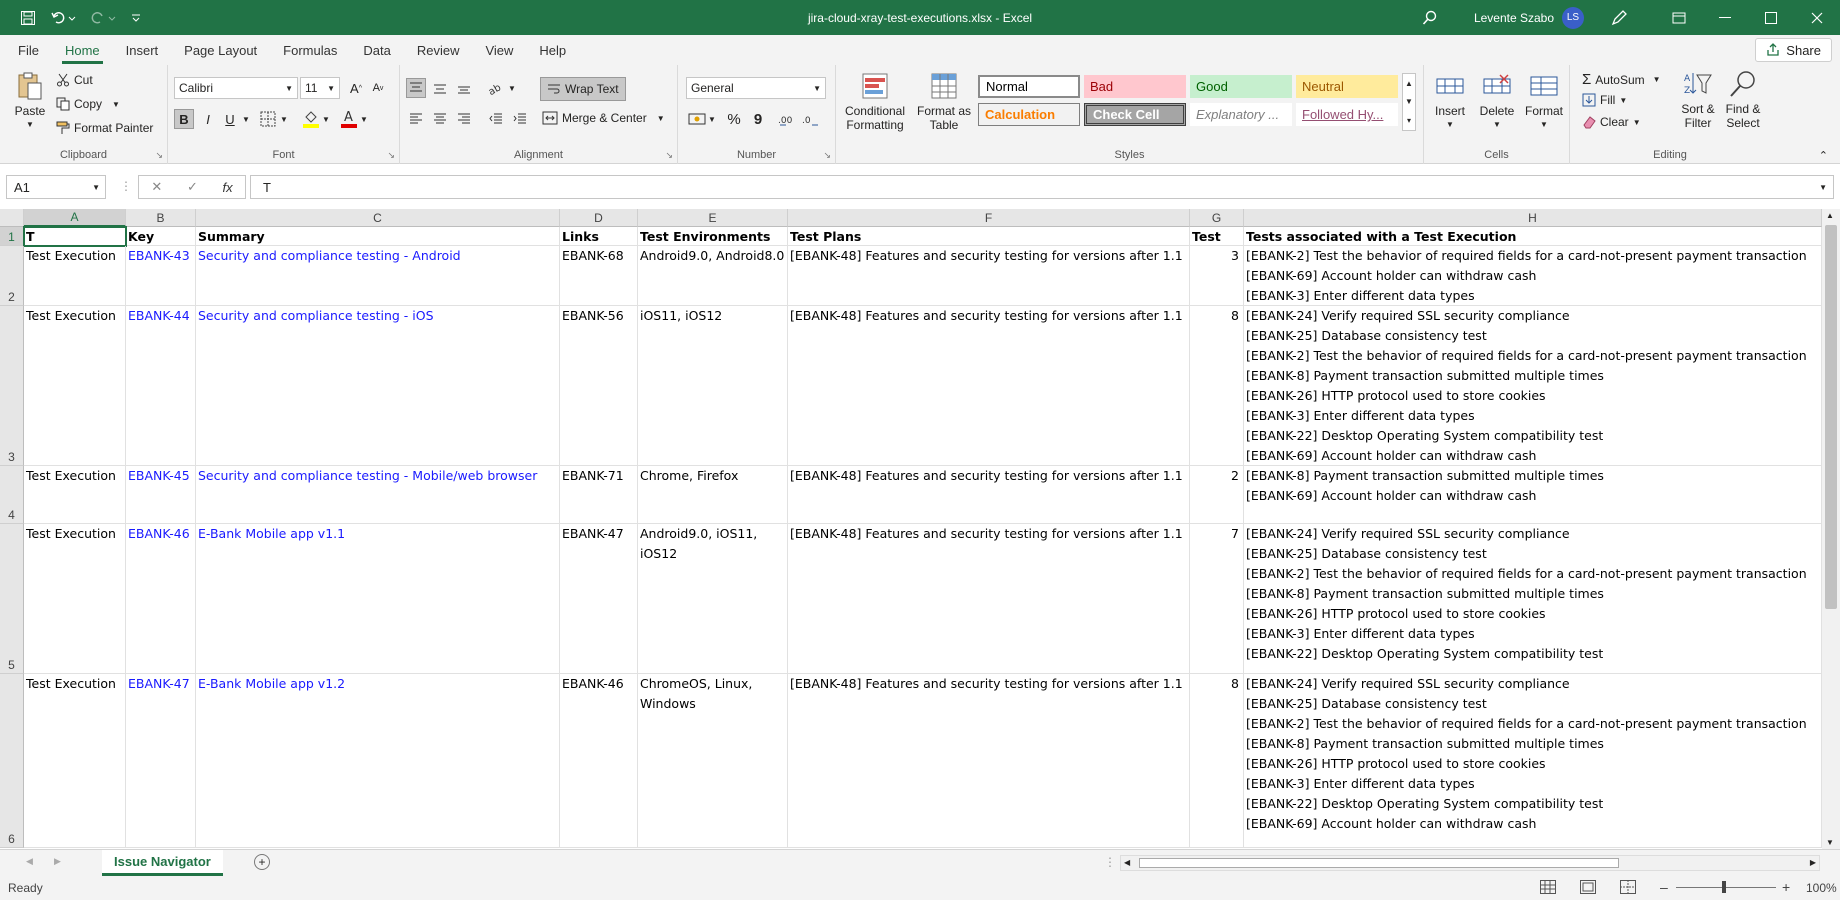  What do you see at coordinates (1529, 17) in the screenshot?
I see `user-account: Levente Szabo LS` at bounding box center [1529, 17].